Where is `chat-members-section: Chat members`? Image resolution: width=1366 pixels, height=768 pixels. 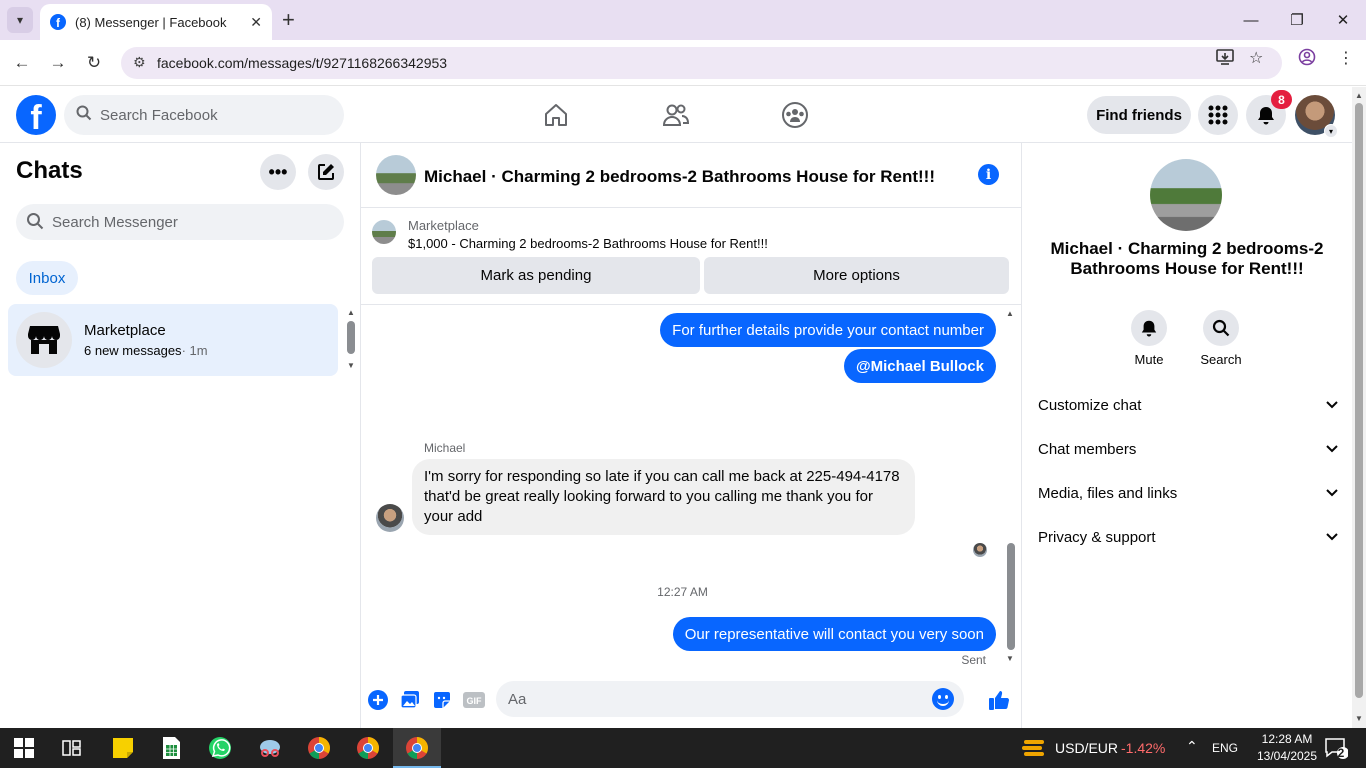
chat-members-section: Chat members is located at coordinates (1188, 449).